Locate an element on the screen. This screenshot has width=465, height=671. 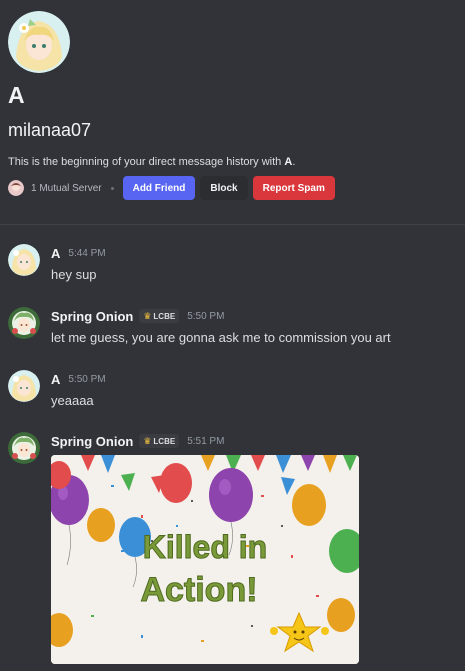
caption-line1: Killed in is located at coordinates (205, 547).